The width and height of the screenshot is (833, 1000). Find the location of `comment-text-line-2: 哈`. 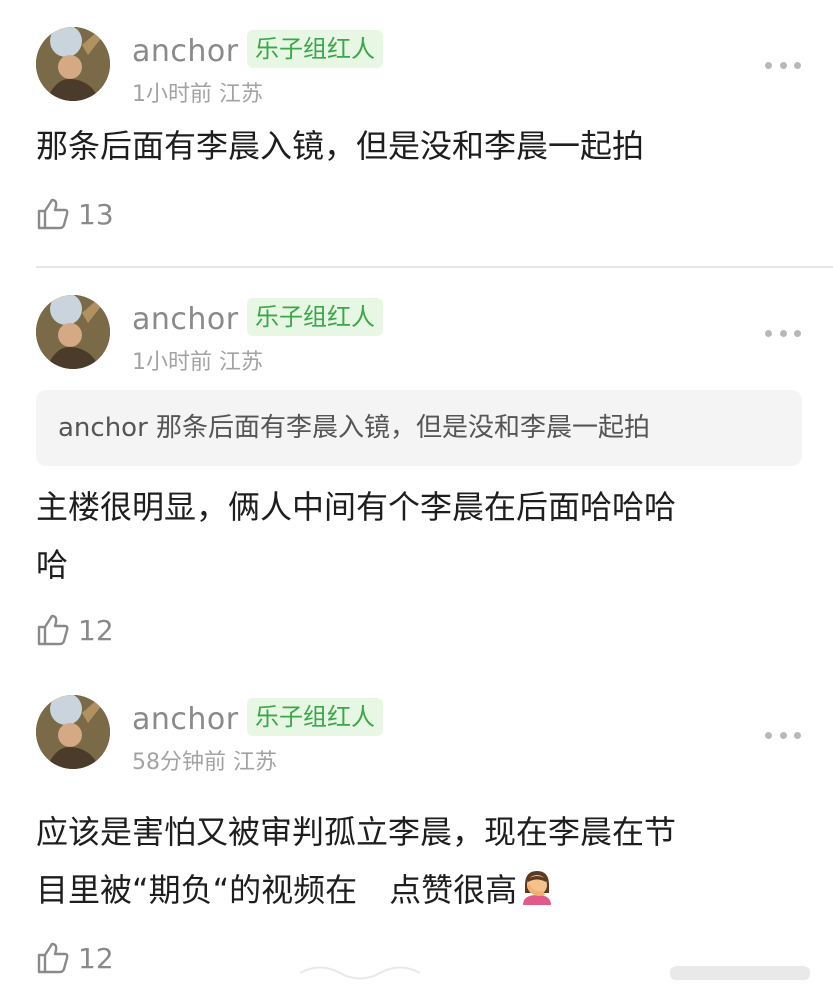

comment-text-line-2: 哈 is located at coordinates (52, 565).